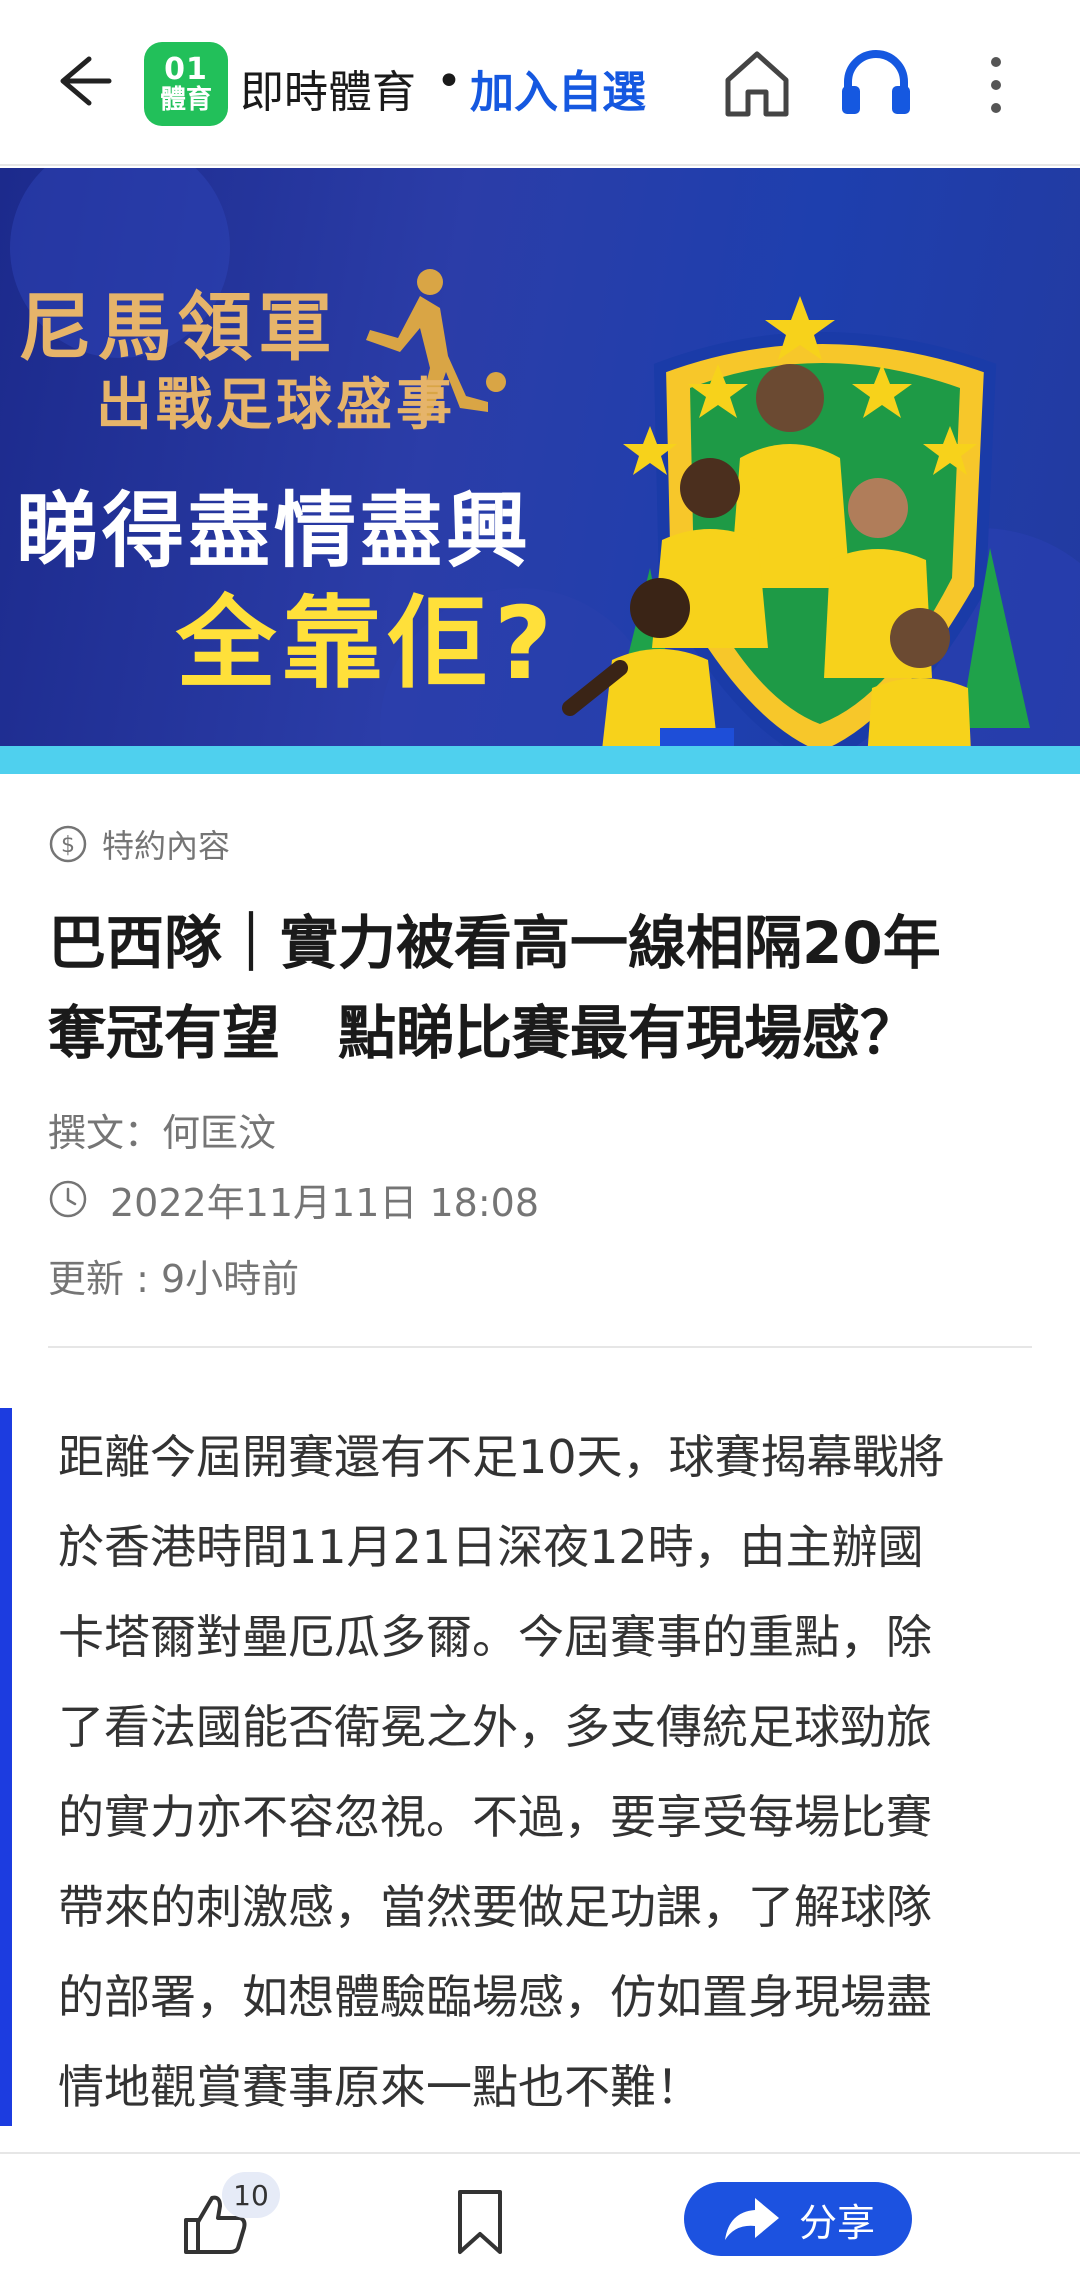  Describe the element at coordinates (328, 88) in the screenshot. I see `channel-name: 即時體育` at that location.